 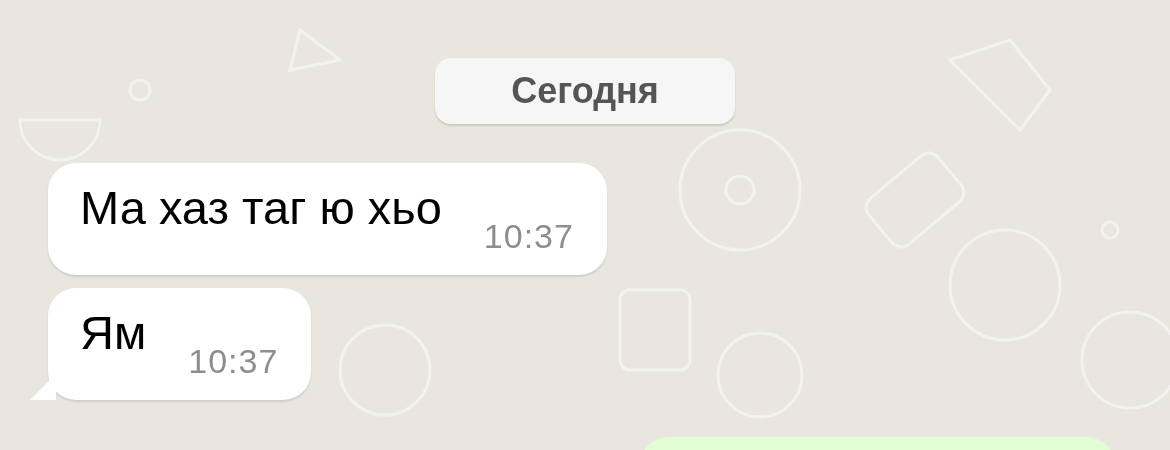 What do you see at coordinates (261, 207) in the screenshot?
I see `message-text: Ма хаз таг ю хьо` at bounding box center [261, 207].